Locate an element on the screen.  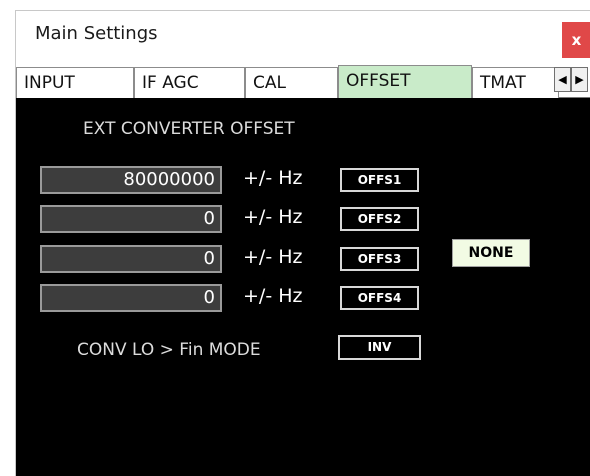
window-title: Main Settings is located at coordinates (96, 33).